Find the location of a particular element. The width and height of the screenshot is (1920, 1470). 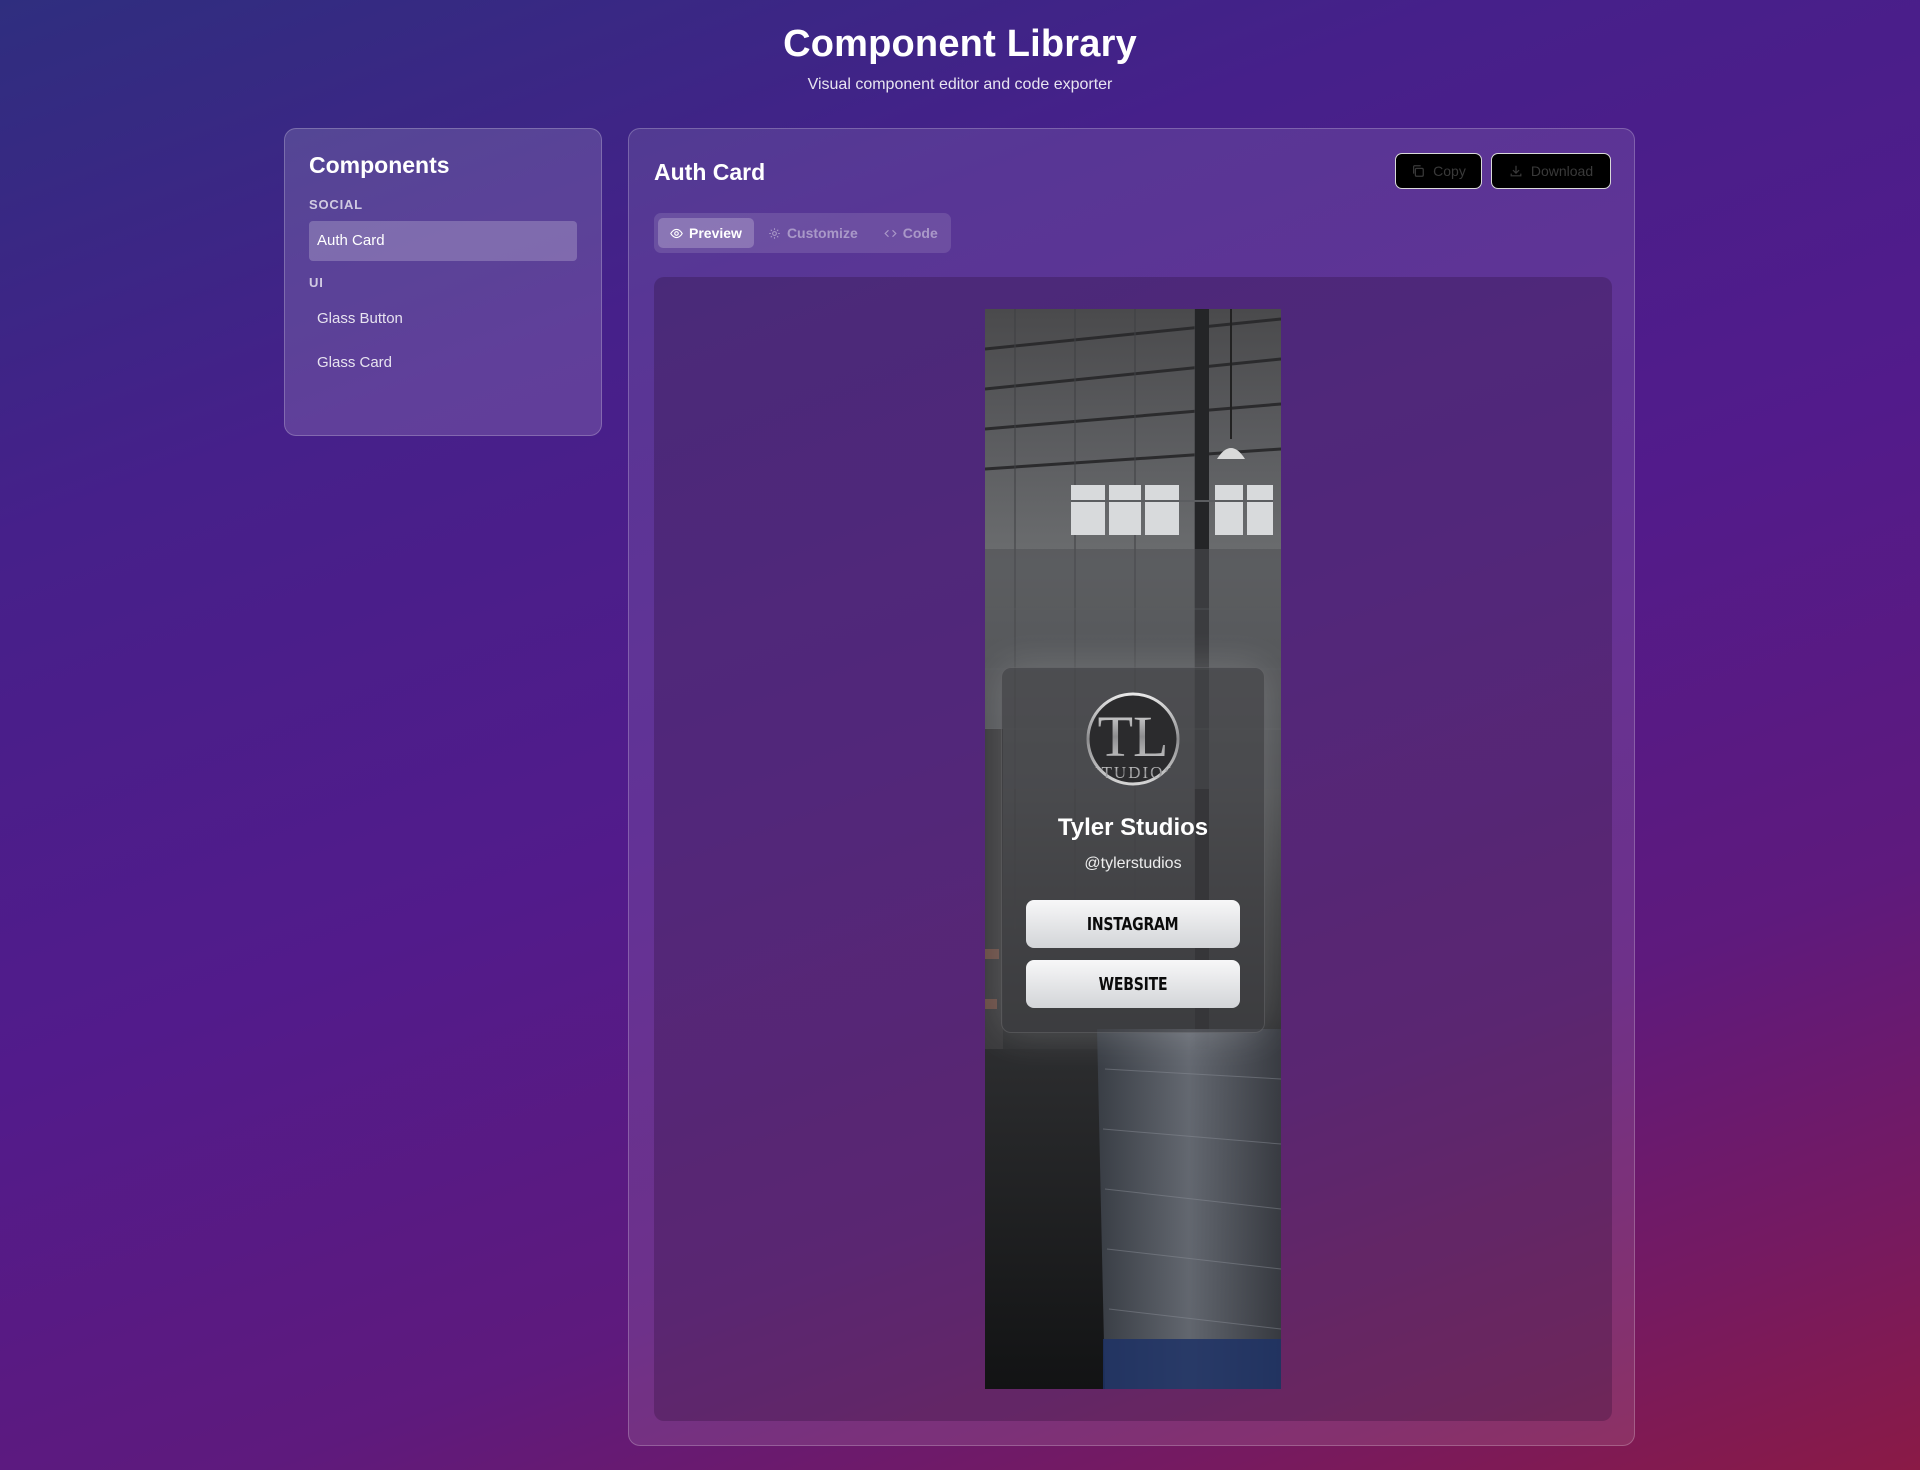

logo-text-studios: STUDIOS is located at coordinates (1133, 772).